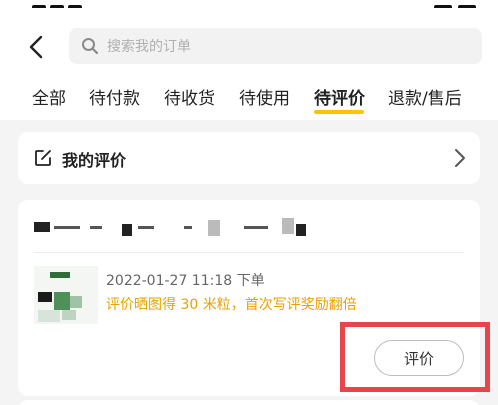 The image size is (498, 405). I want to click on search-placeholder: 搜索我的订单, so click(149, 47).